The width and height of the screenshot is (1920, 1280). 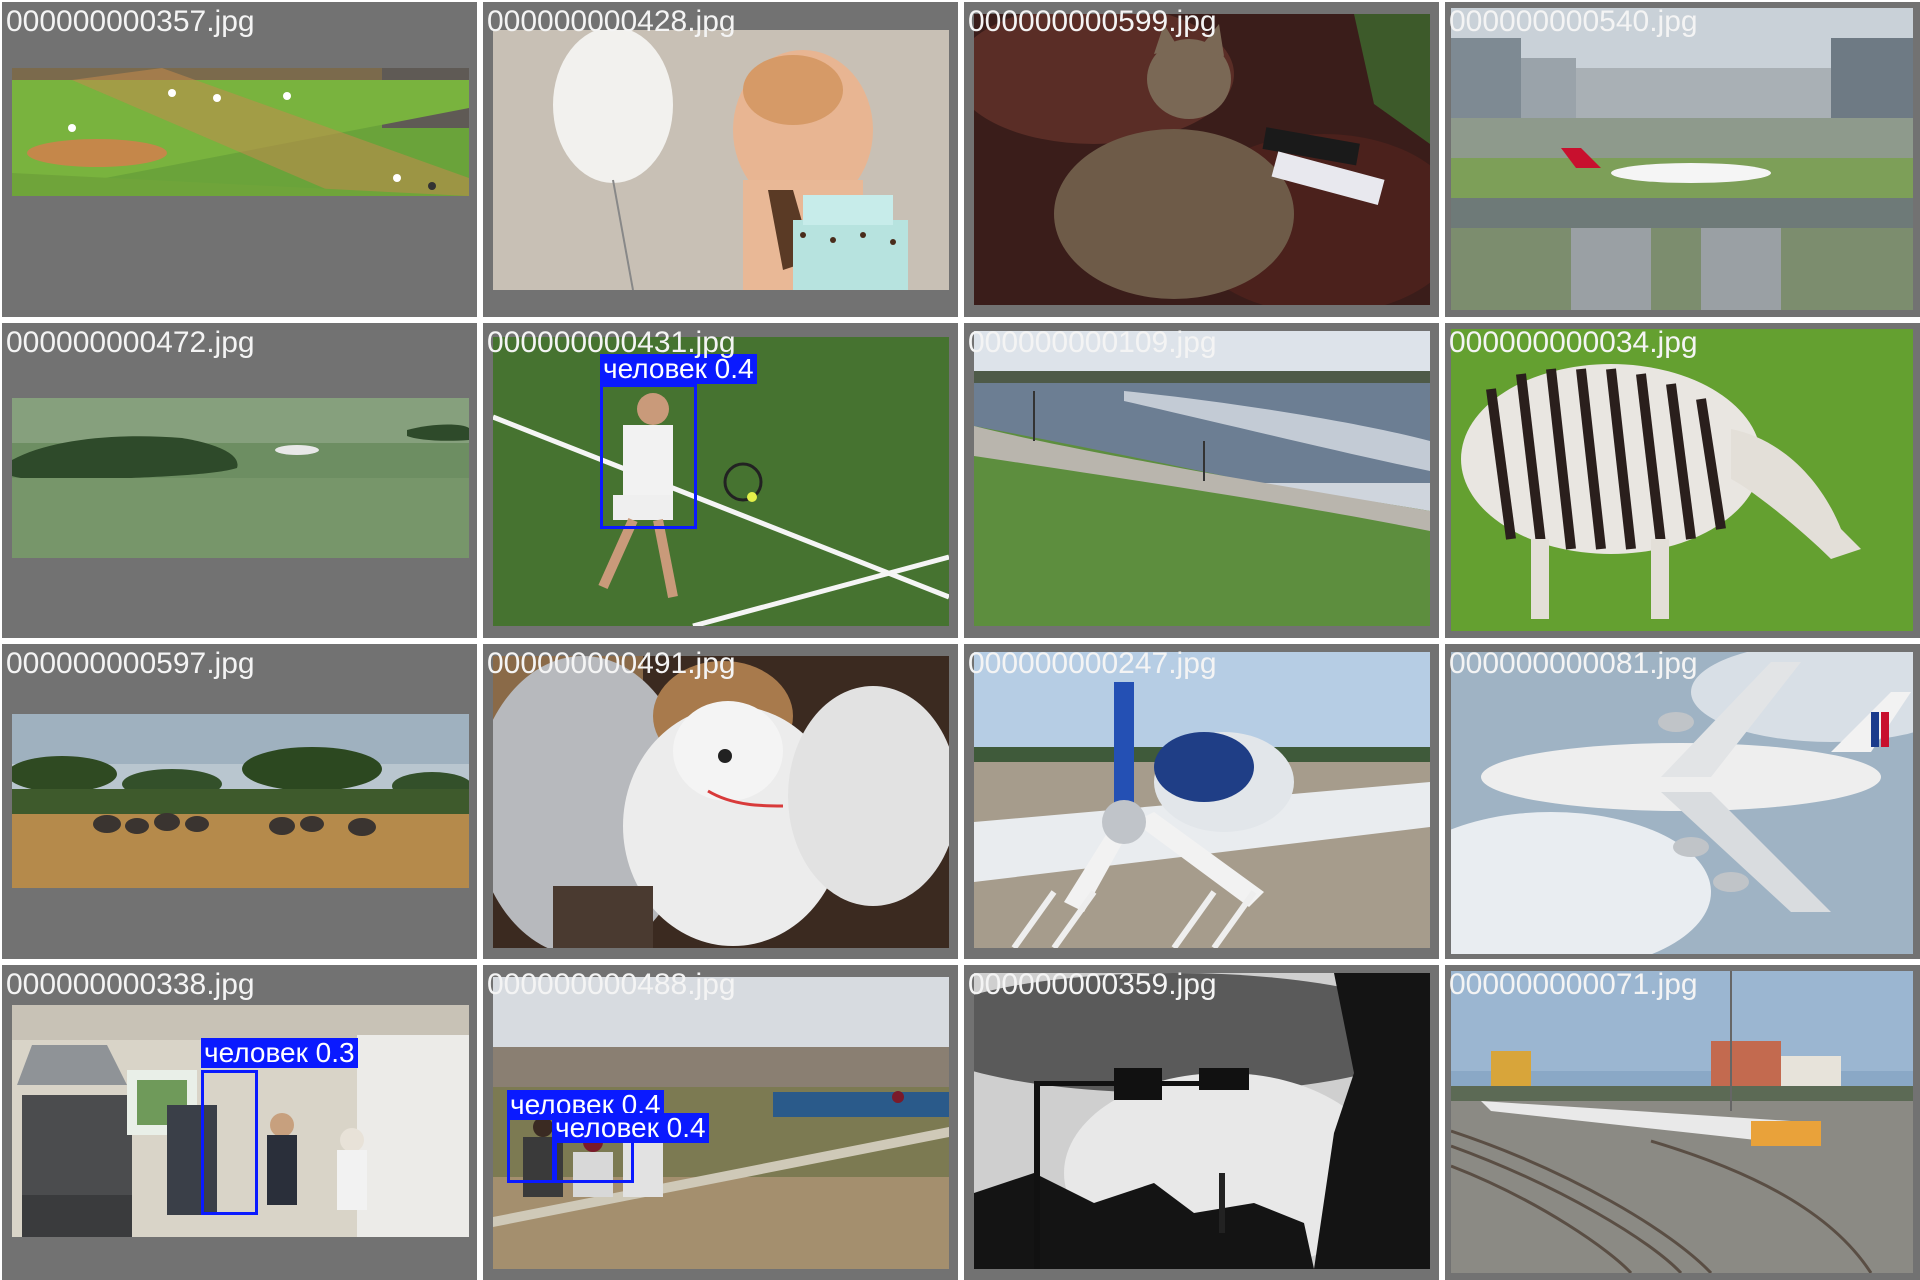 I want to click on image-filename: 000000000488.jpg, so click(x=611, y=984).